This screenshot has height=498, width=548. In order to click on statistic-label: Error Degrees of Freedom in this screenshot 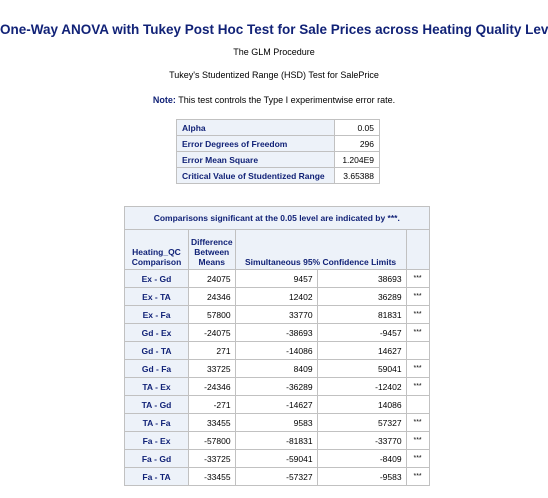, I will do `click(255, 143)`.